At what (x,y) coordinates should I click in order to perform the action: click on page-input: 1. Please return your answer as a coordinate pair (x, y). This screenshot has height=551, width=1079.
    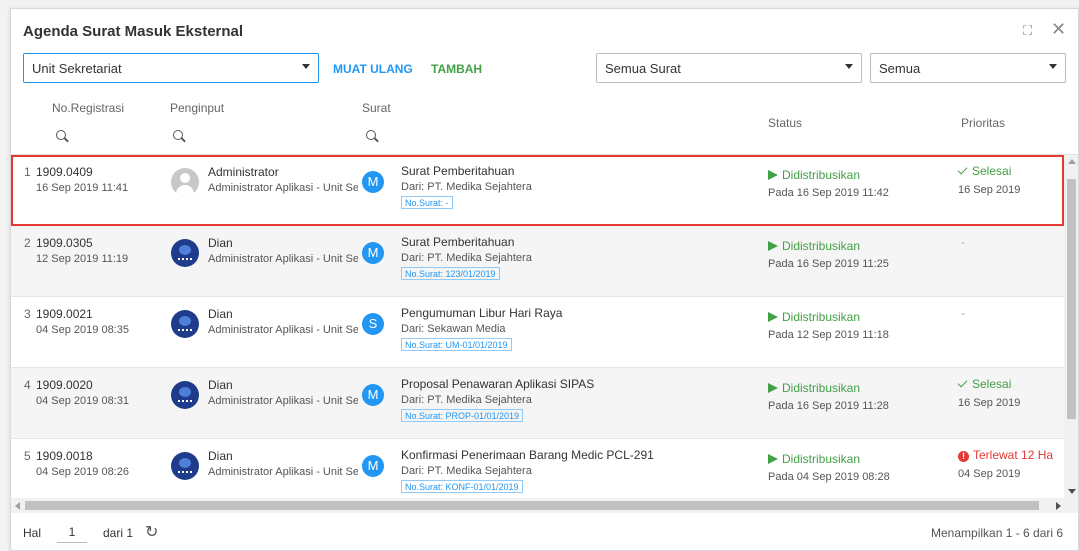
    Looking at the image, I should click on (72, 532).